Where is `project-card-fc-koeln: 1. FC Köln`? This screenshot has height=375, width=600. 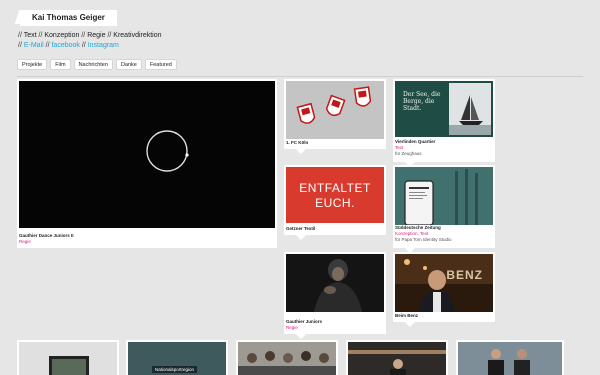 project-card-fc-koeln: 1. FC Köln is located at coordinates (335, 116).